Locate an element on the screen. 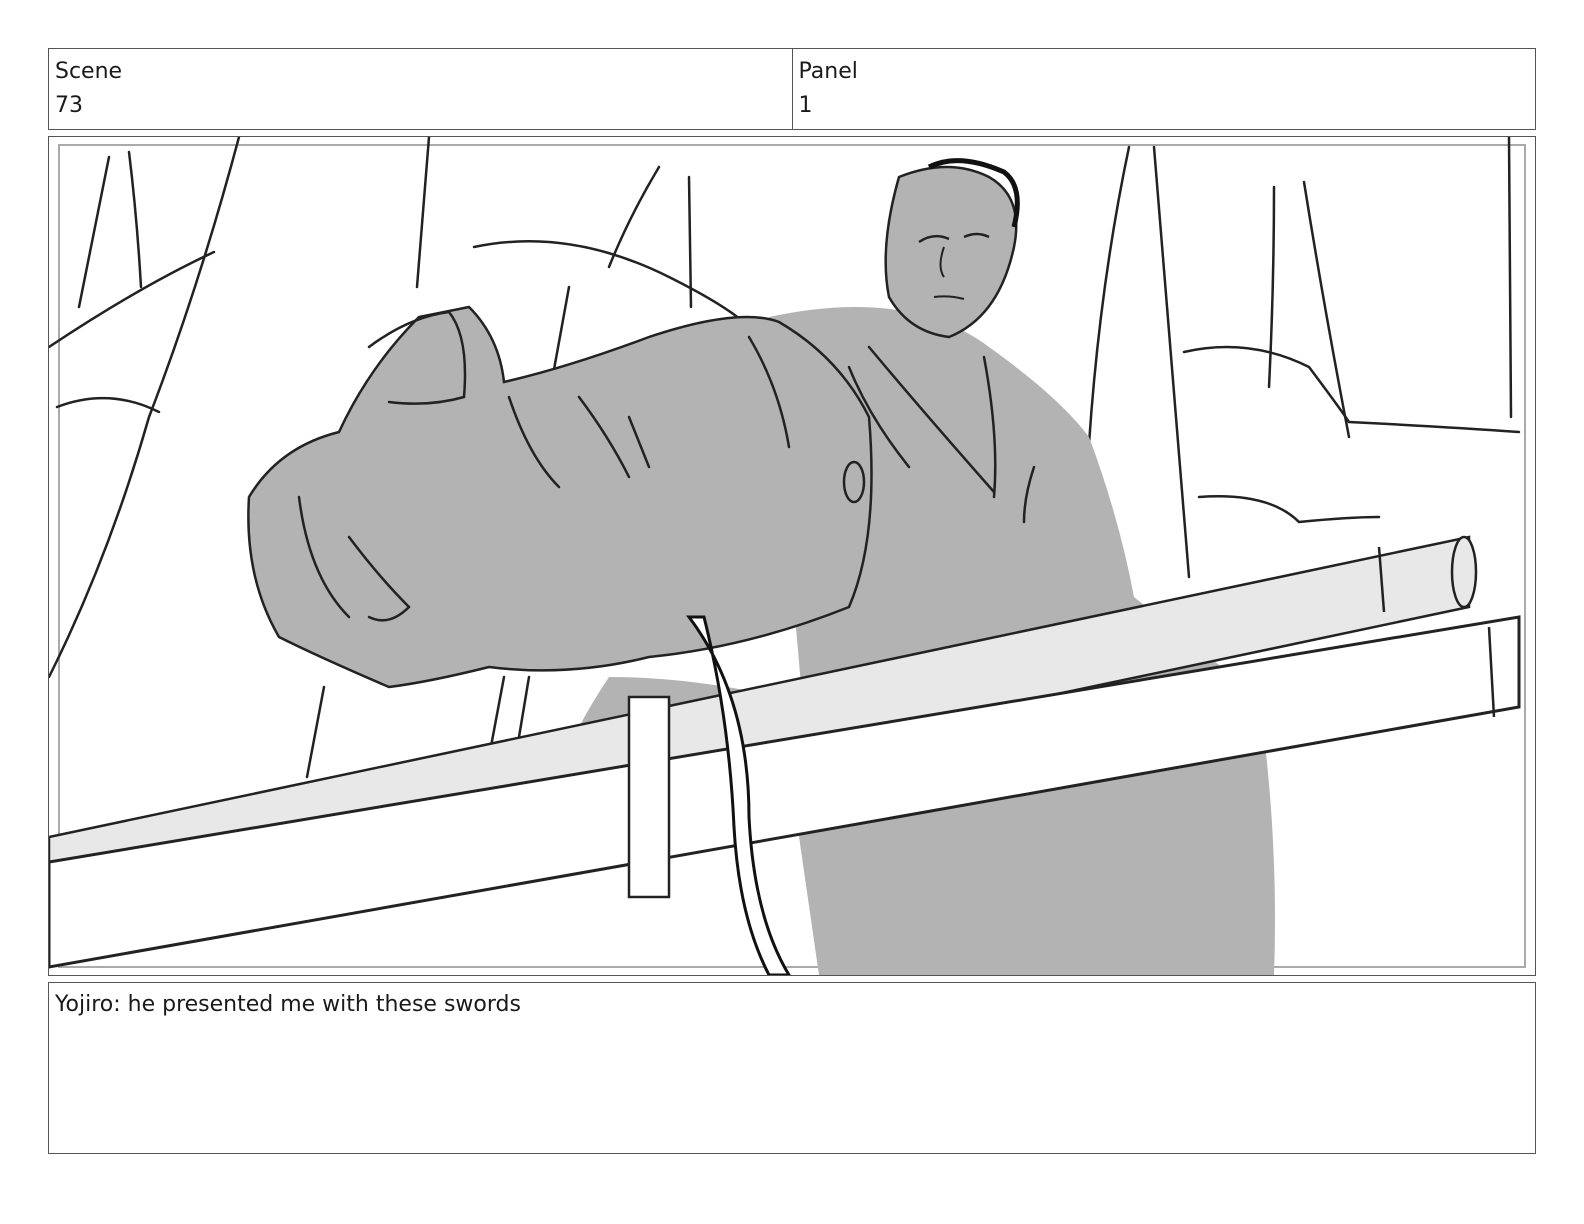 Image resolution: width=1584 pixels, height=1224 pixels. panel-cell: Panel 1 is located at coordinates (1163, 89).